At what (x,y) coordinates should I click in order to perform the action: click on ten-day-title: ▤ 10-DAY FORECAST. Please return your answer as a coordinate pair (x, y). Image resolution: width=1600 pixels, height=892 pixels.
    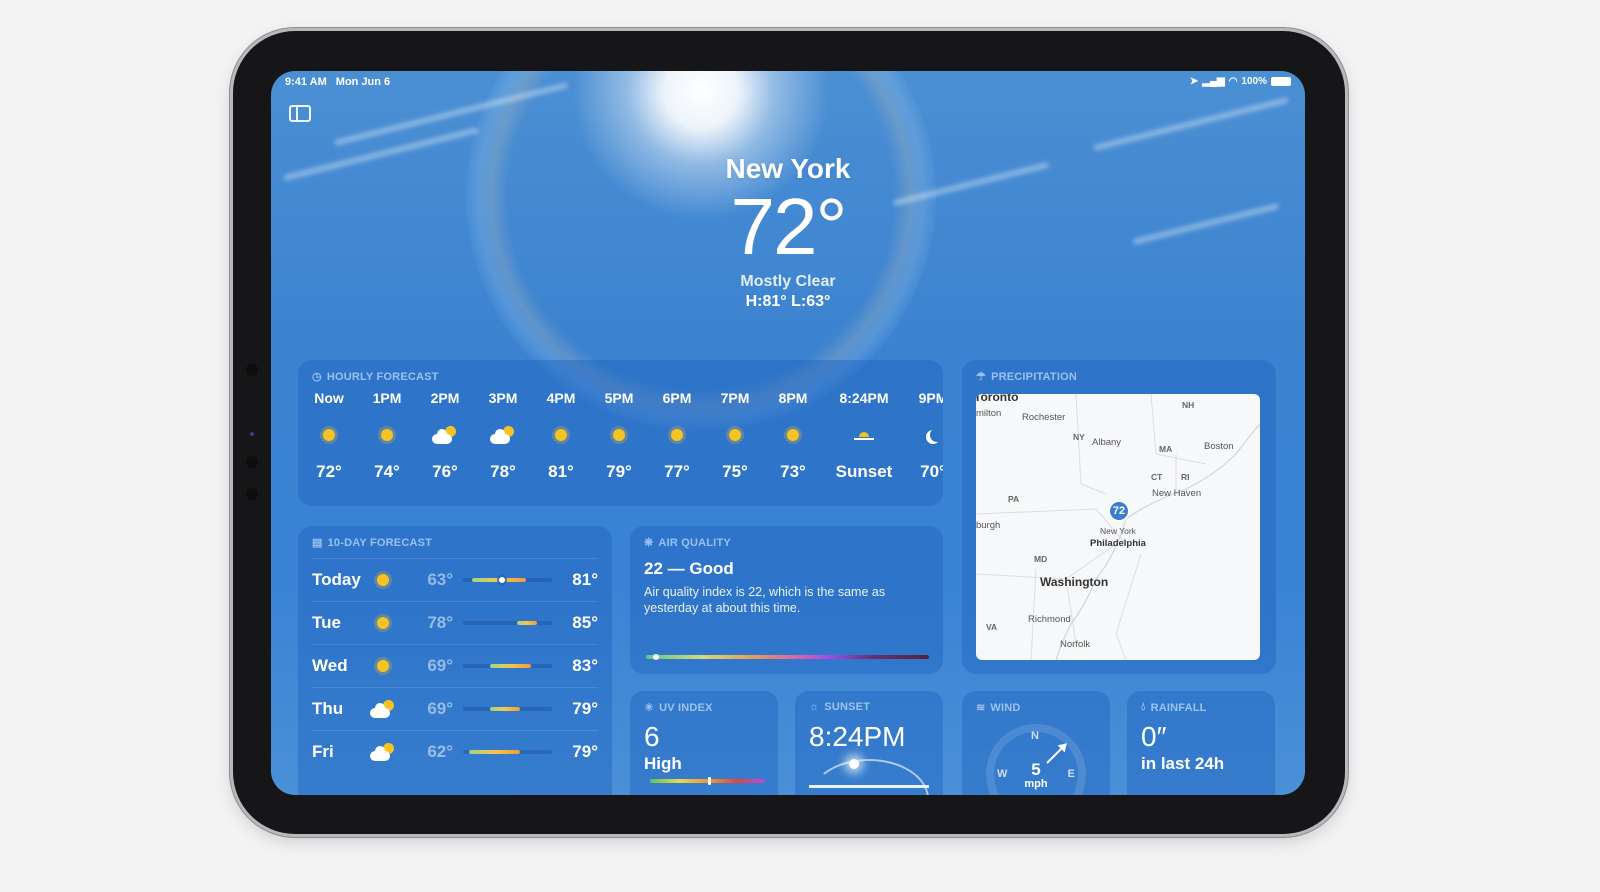
    Looking at the image, I should click on (372, 543).